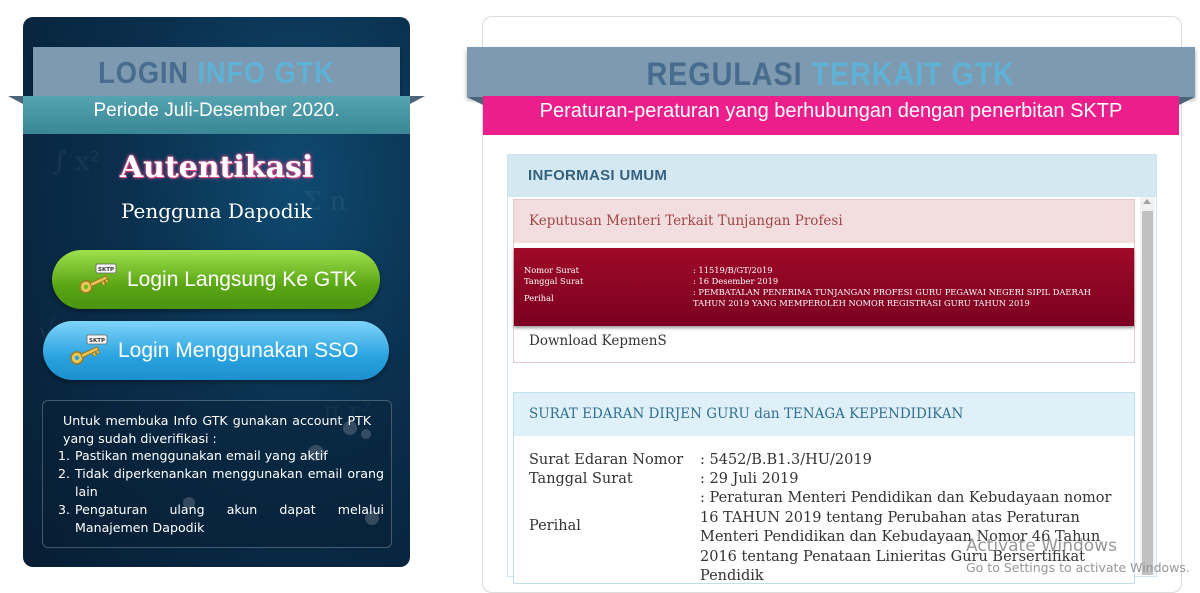  Describe the element at coordinates (216, 115) in the screenshot. I see `periode-label: Periode Juli-Desember 2020.` at that location.